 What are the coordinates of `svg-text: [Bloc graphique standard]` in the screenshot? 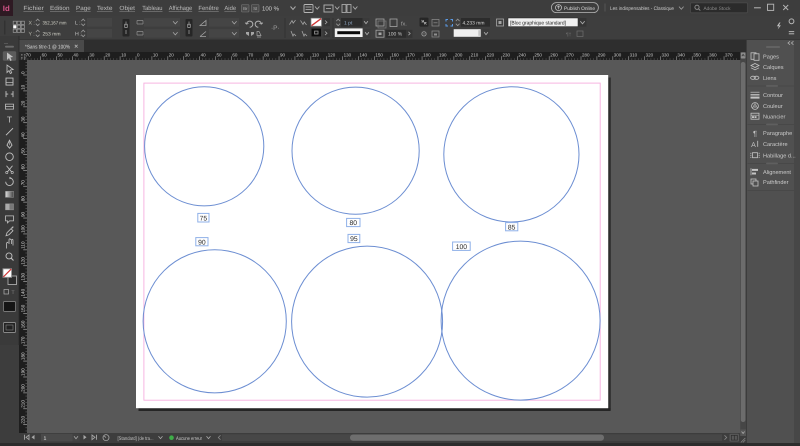 It's located at (538, 23).